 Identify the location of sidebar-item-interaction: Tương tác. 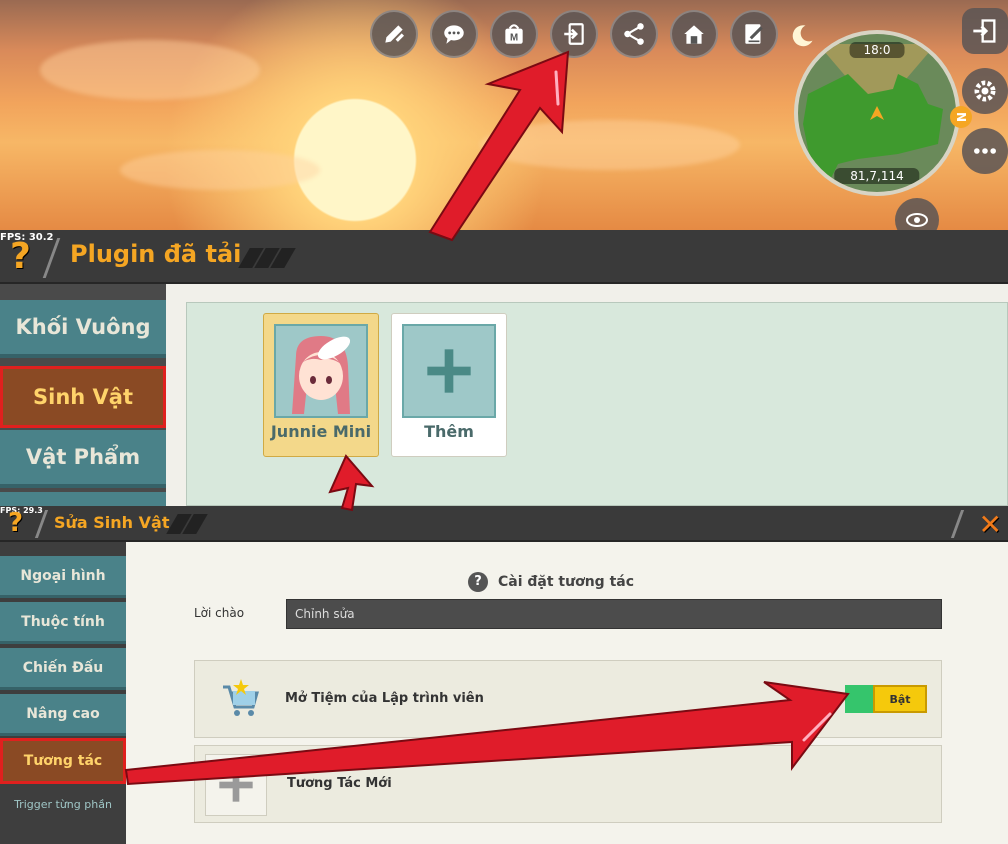
(63, 761).